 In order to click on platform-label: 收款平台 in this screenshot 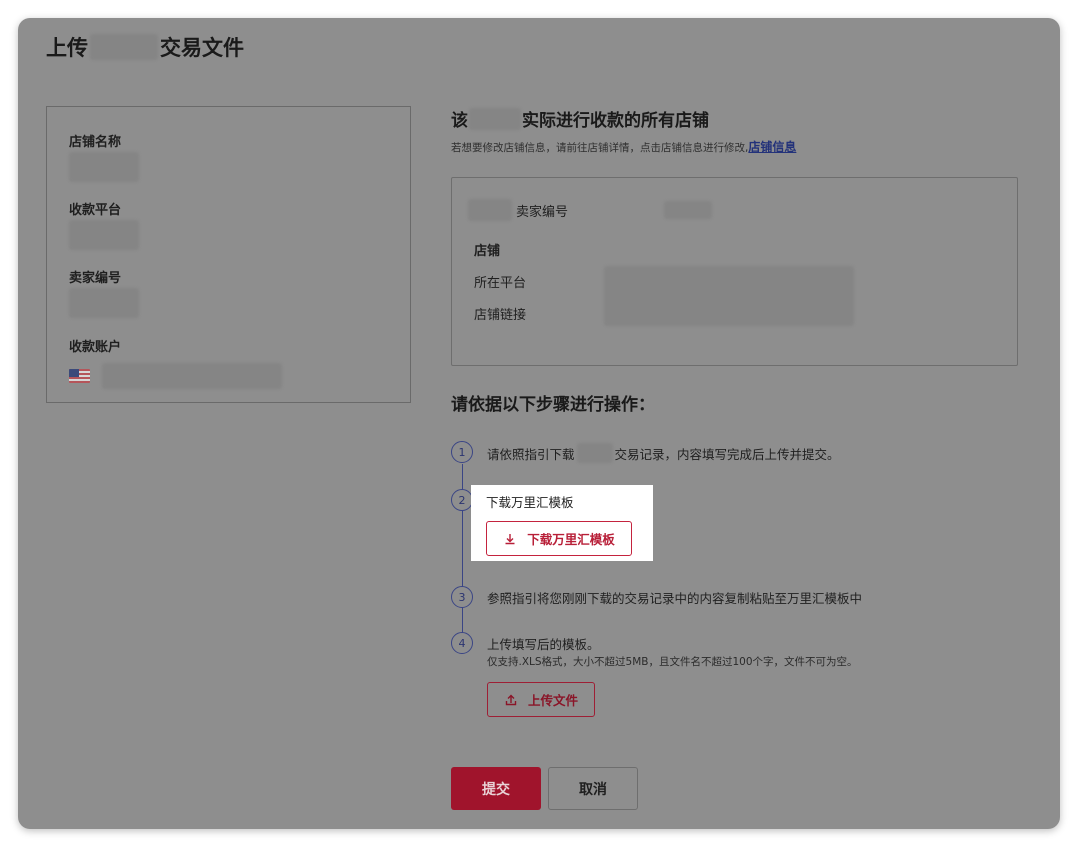, I will do `click(95, 210)`.